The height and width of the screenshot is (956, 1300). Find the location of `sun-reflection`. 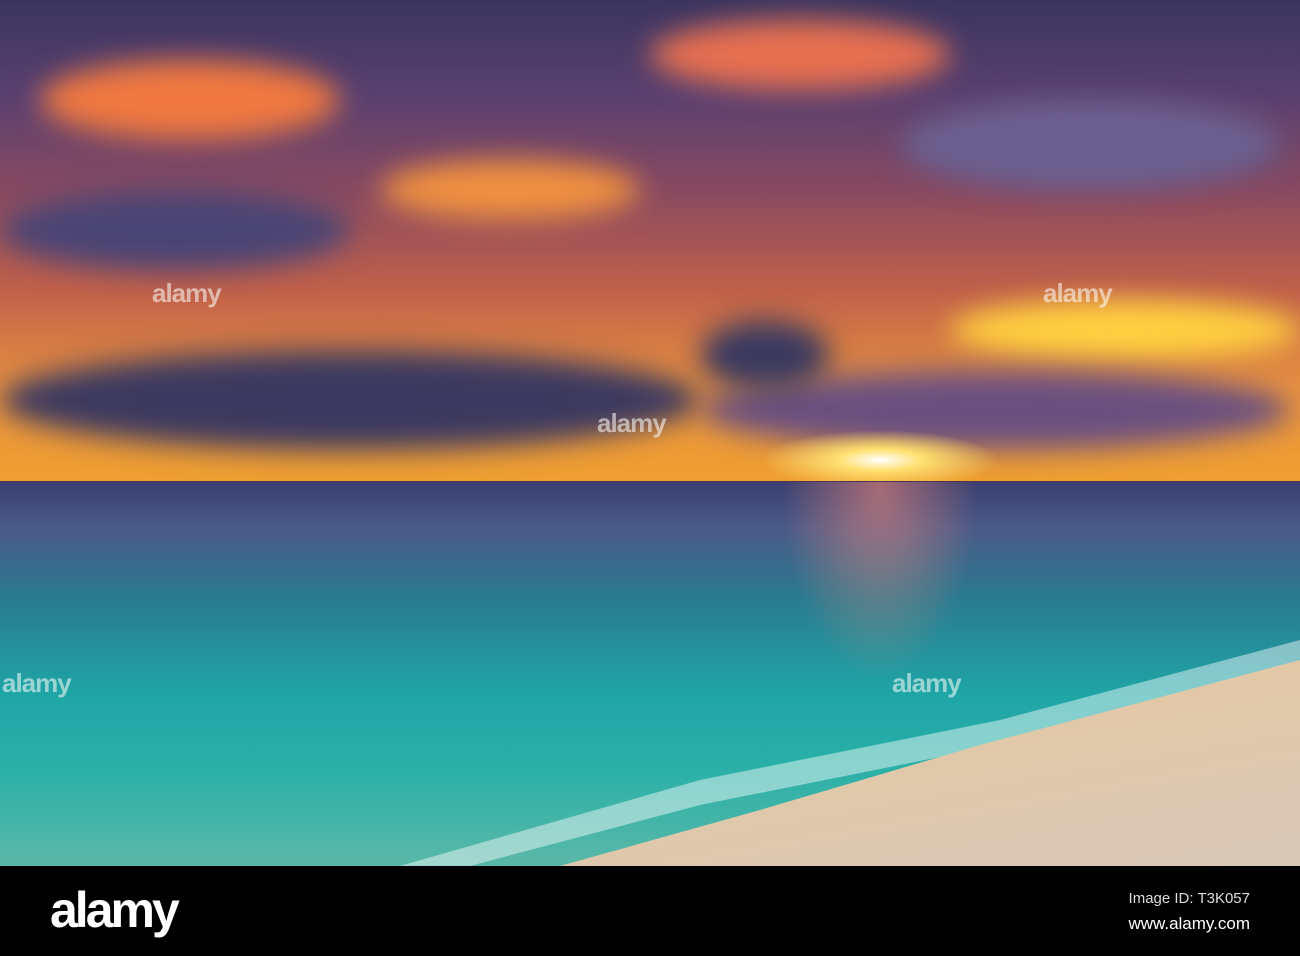

sun-reflection is located at coordinates (880, 582).